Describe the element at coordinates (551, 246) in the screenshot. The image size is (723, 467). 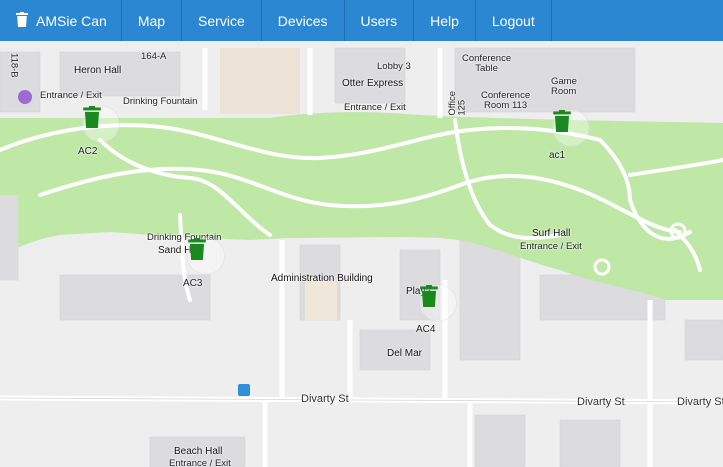
I see `label-entrance-exit-3: Entrance / Exit` at that location.